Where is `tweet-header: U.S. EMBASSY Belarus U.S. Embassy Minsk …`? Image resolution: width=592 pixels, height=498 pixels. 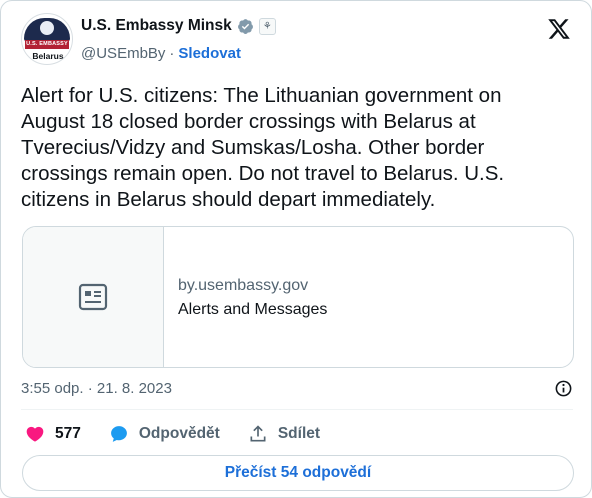 tweet-header: U.S. EMBASSY Belarus U.S. Embassy Minsk … is located at coordinates (297, 41).